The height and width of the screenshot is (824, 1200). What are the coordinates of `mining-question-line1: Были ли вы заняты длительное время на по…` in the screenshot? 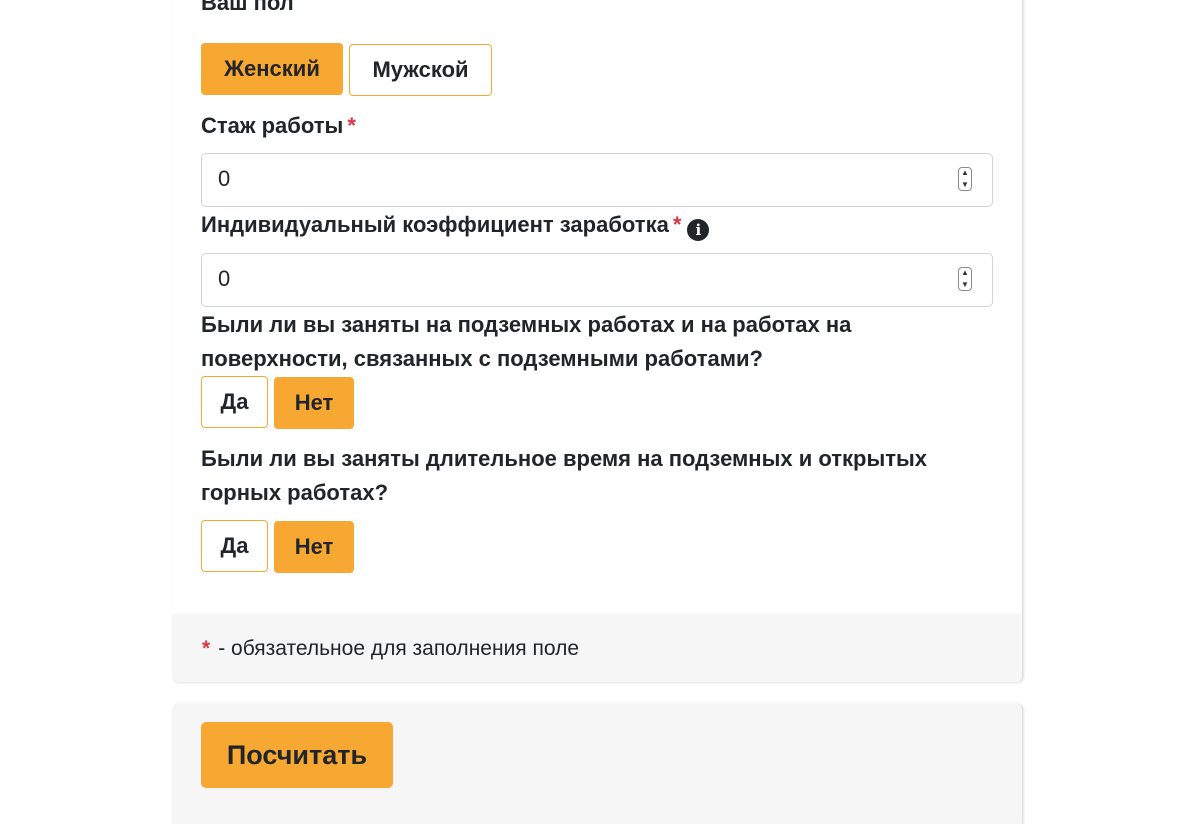 It's located at (564, 458).